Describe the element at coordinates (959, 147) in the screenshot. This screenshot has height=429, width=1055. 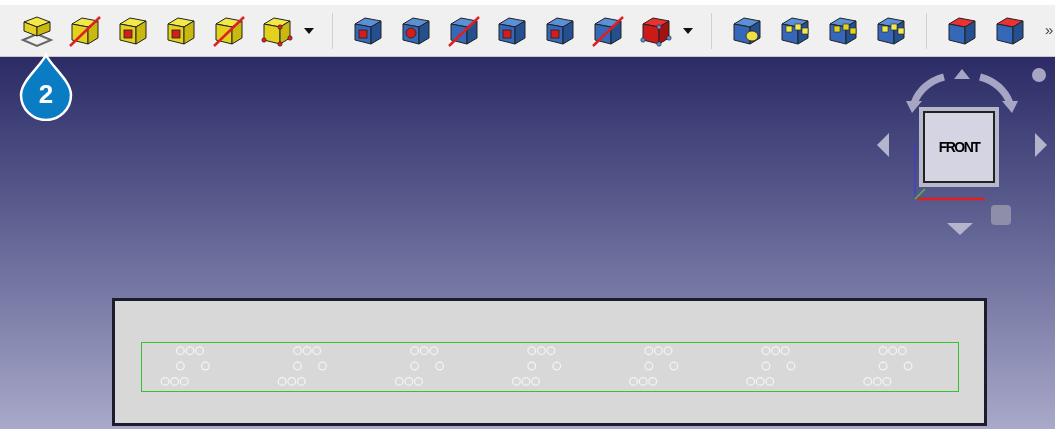
I see `cube-face-label: FRONT` at that location.